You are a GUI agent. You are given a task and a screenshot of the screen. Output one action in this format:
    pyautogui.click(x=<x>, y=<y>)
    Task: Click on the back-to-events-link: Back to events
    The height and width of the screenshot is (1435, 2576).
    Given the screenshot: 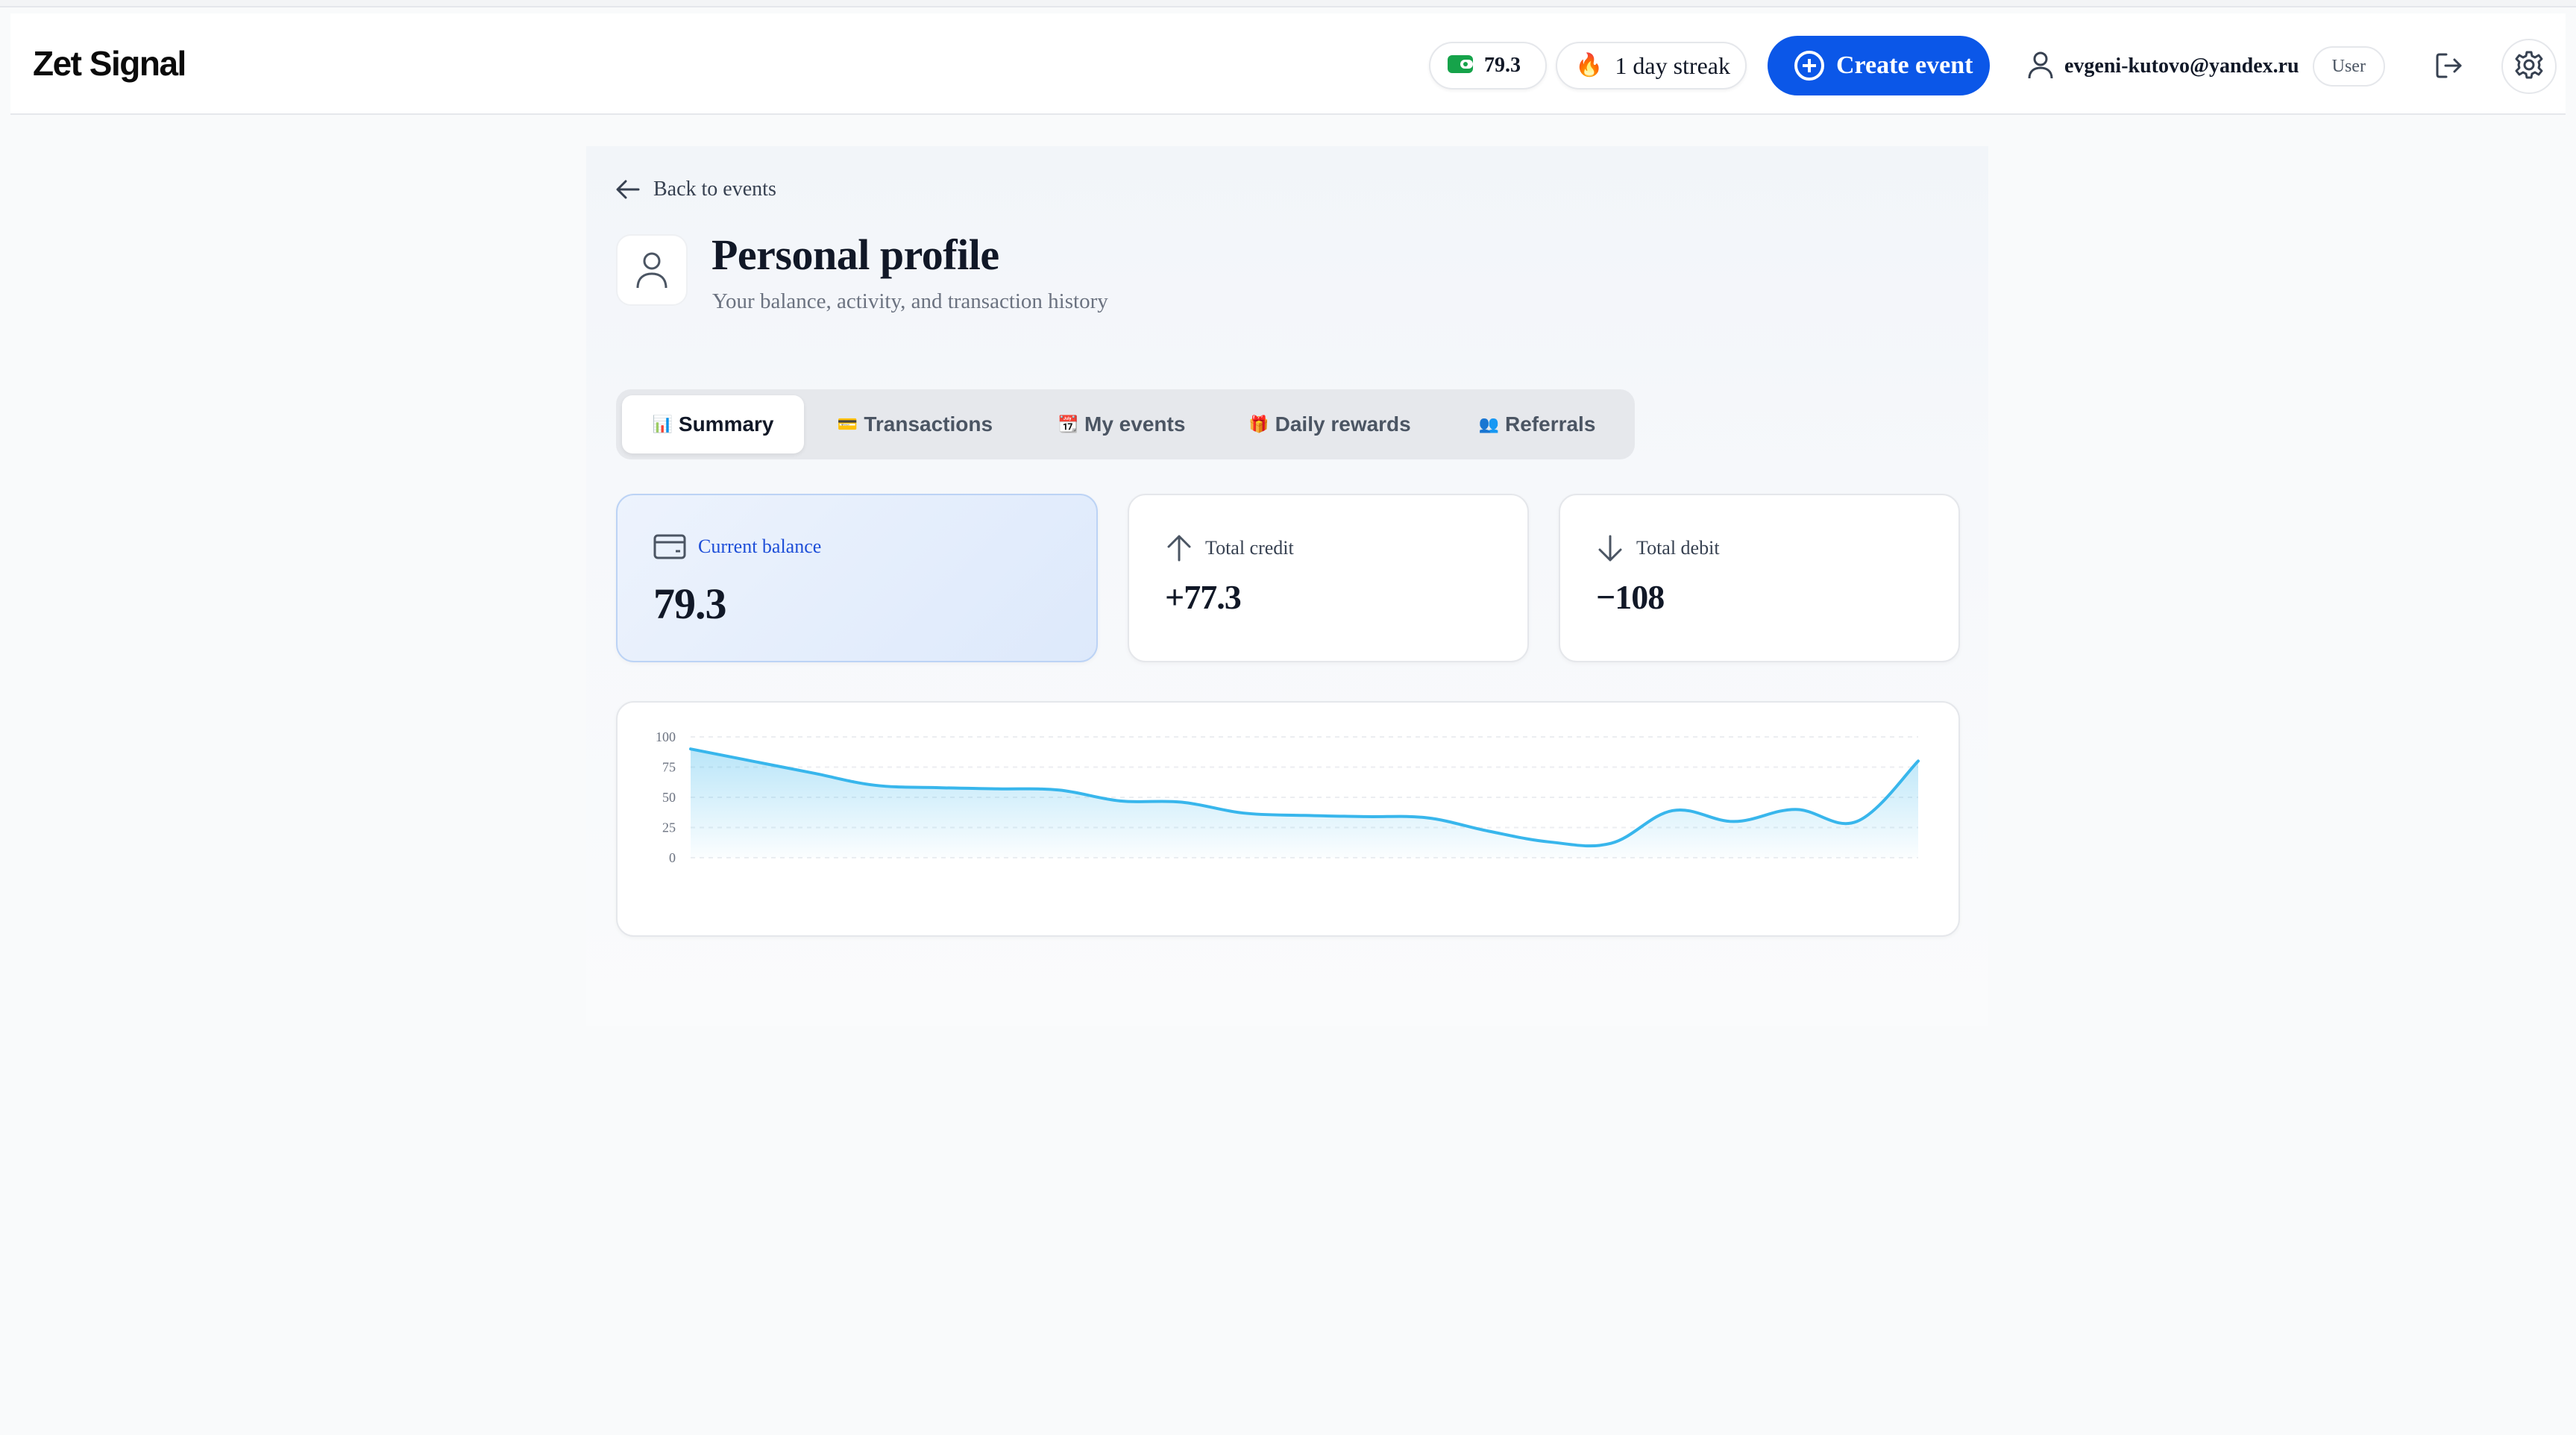 What is the action you would take?
    pyautogui.click(x=696, y=189)
    